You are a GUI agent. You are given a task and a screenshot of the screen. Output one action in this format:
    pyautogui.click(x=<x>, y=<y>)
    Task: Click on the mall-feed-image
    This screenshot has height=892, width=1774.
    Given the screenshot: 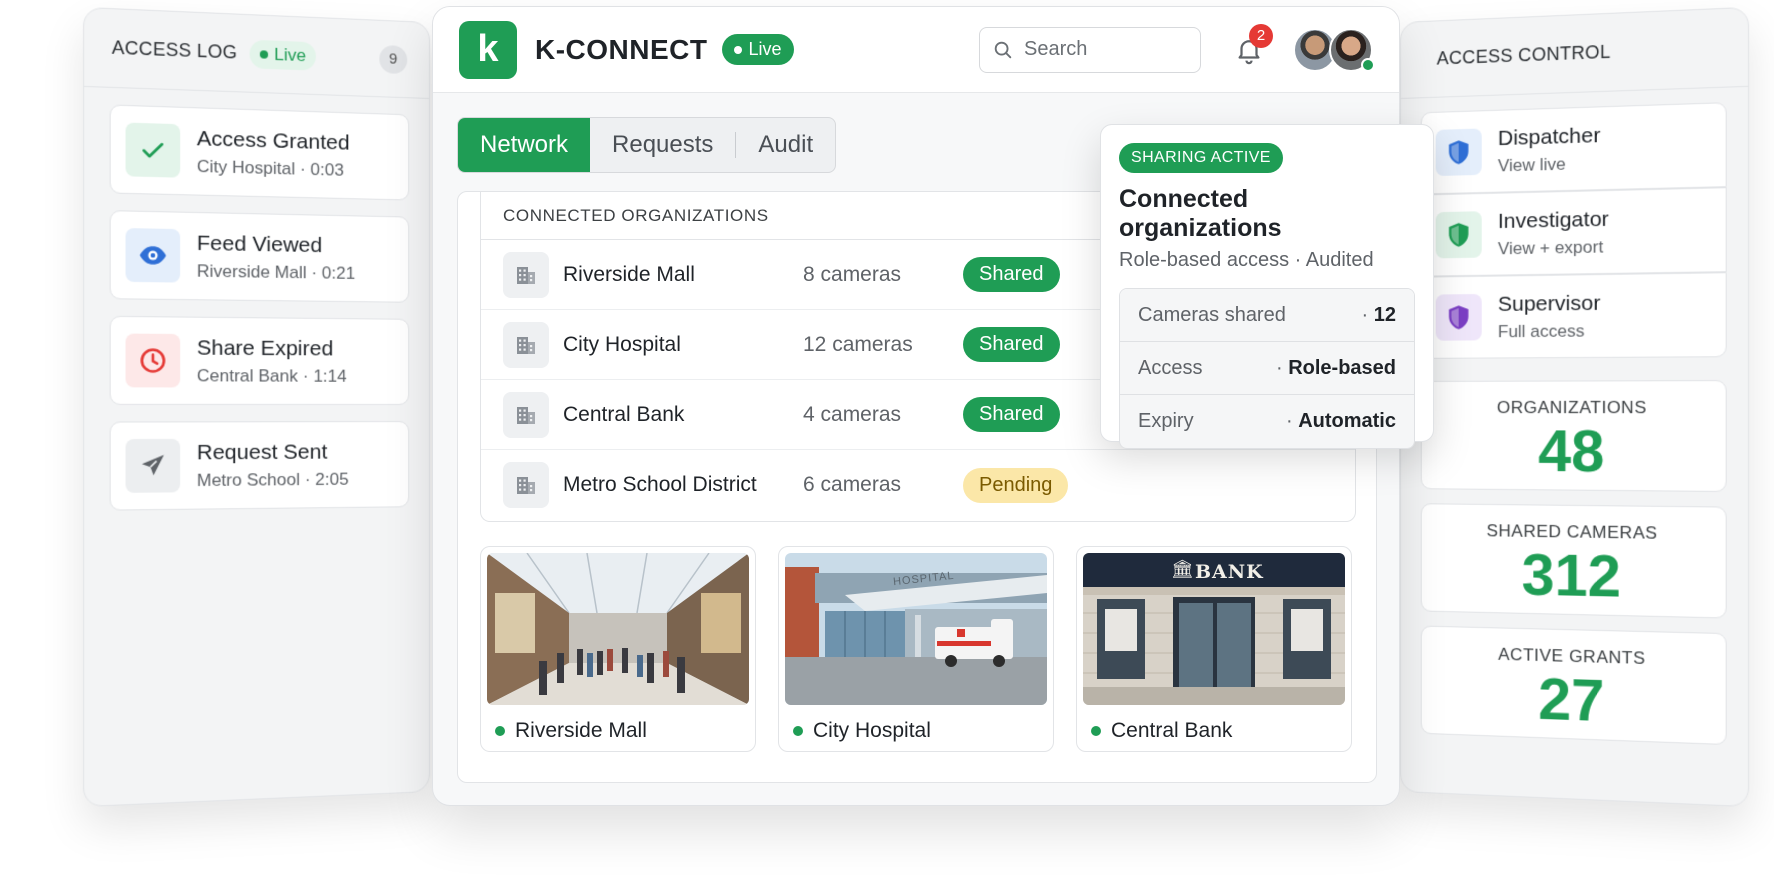 What is the action you would take?
    pyautogui.click(x=618, y=629)
    